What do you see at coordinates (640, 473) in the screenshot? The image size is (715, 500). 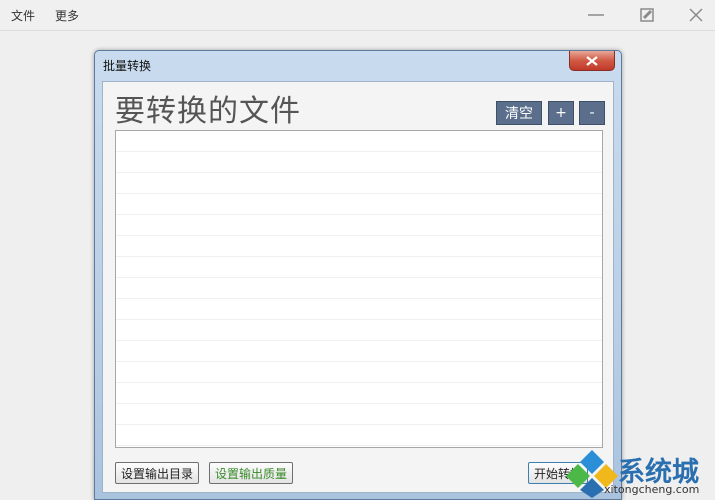 I see `watermark: 系统城 xitongcheng.com` at bounding box center [640, 473].